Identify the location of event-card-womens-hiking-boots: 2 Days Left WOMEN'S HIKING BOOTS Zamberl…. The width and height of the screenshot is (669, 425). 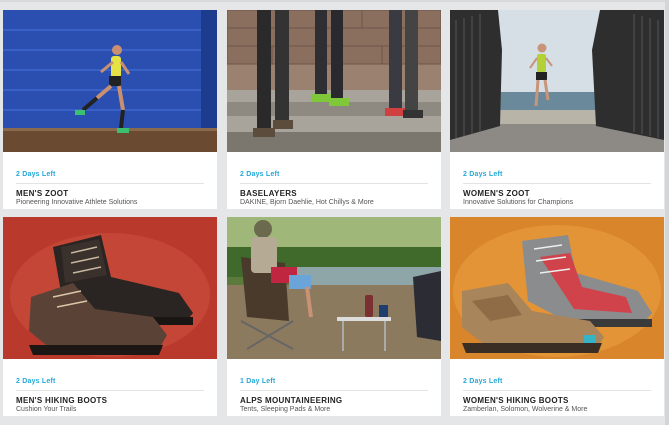
(557, 316).